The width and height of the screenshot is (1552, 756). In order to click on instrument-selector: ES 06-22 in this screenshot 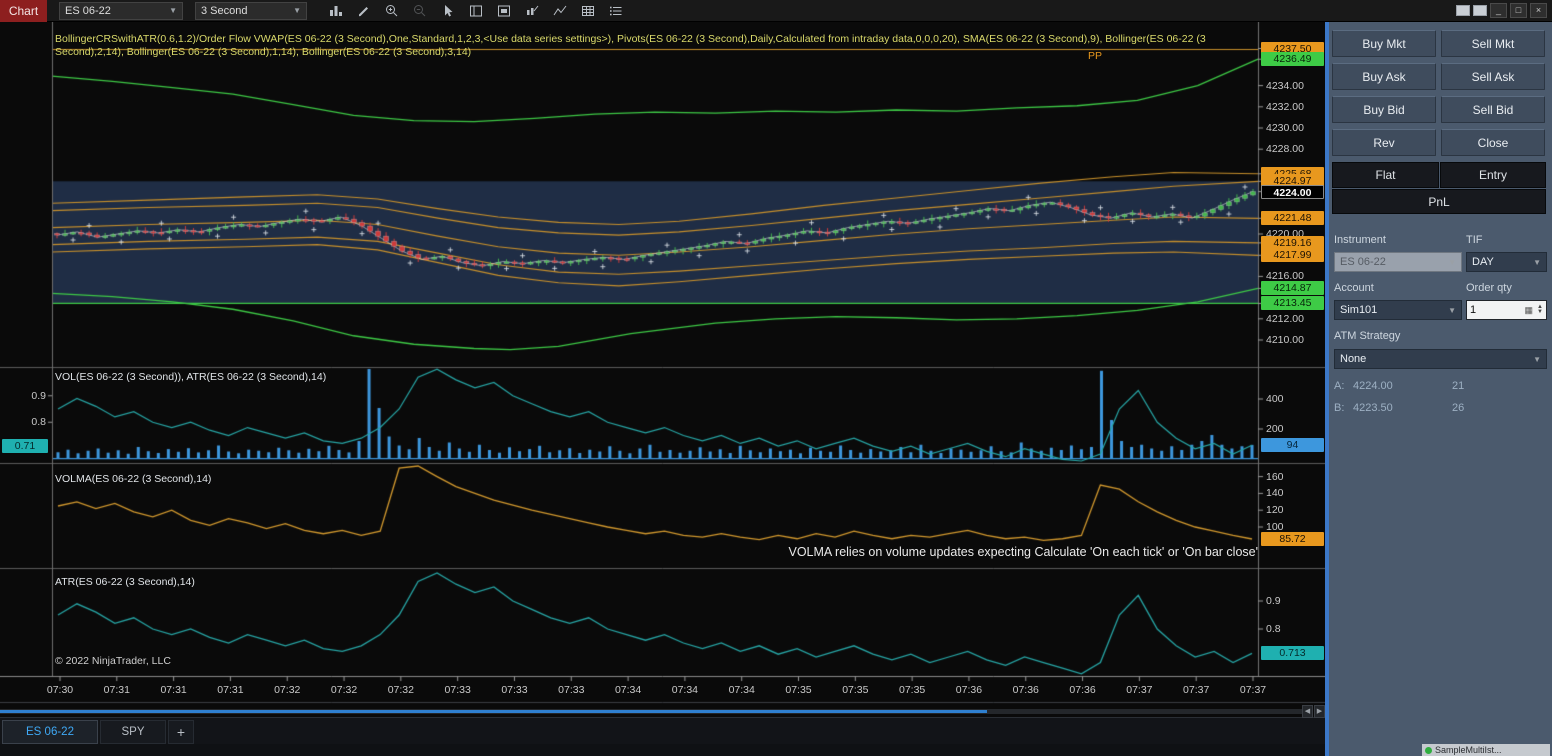, I will do `click(121, 10)`.